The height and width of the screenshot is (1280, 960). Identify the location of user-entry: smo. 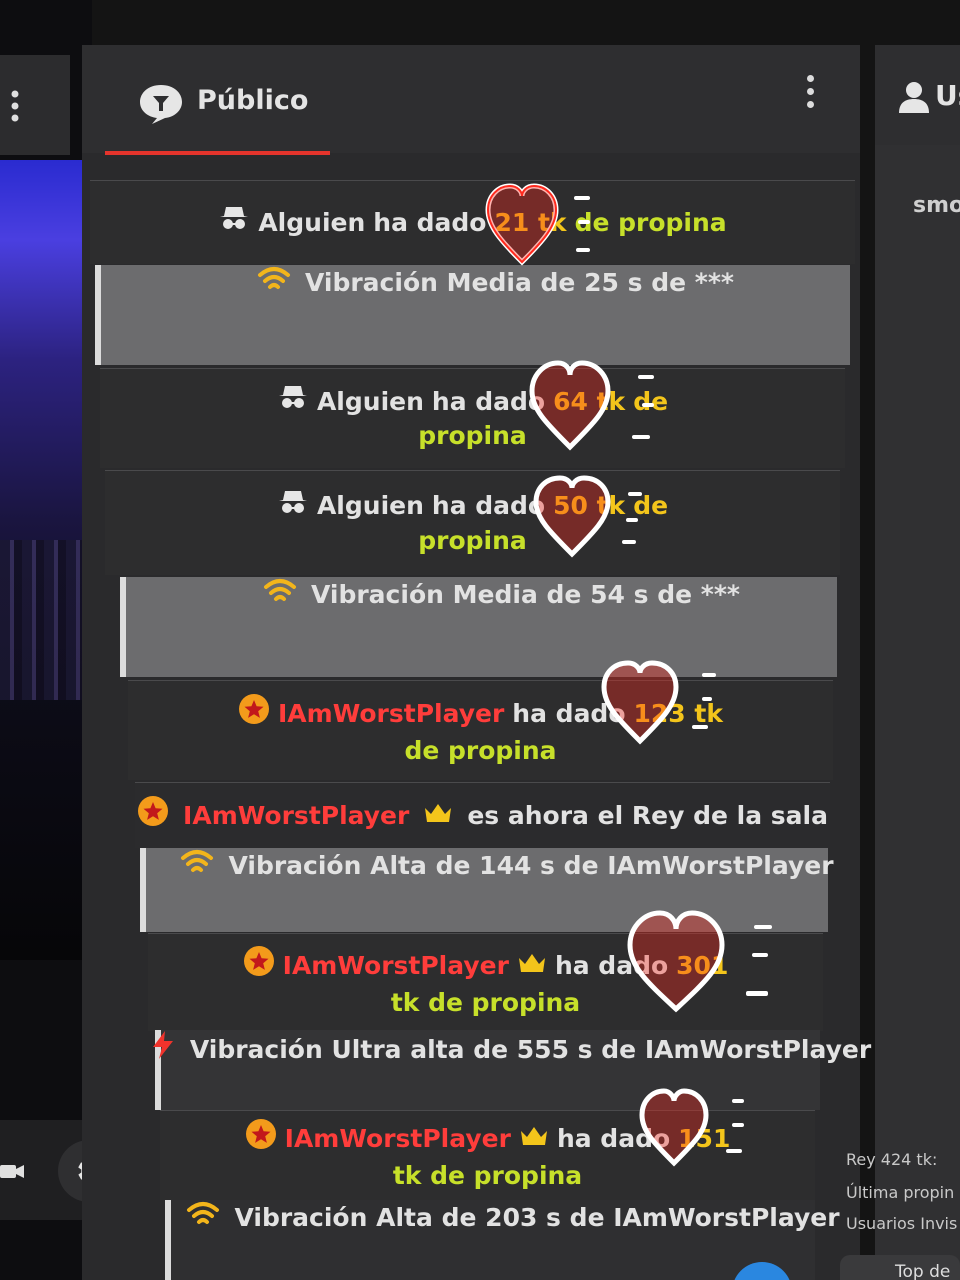
(936, 205).